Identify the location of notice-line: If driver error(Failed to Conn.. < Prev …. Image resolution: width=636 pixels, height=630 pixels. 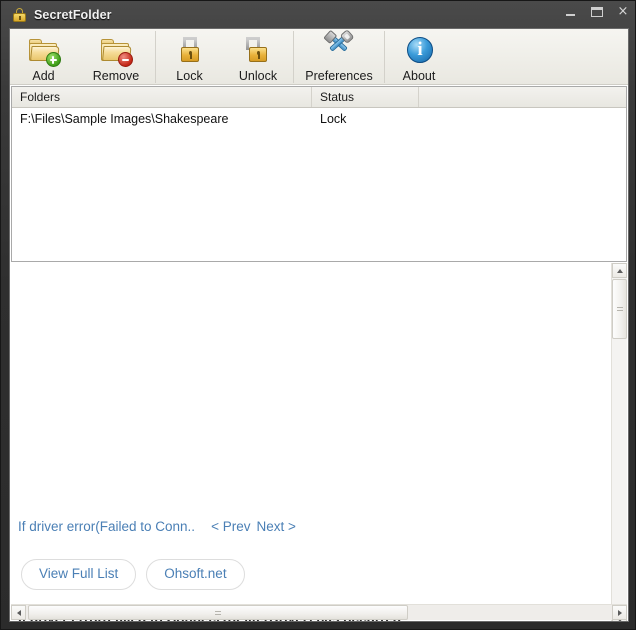
(157, 526).